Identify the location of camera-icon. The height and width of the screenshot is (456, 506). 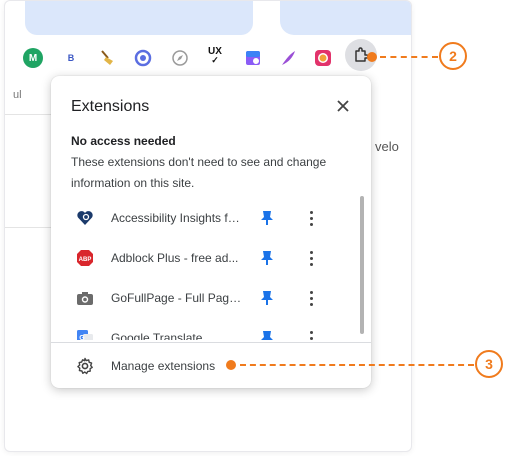
(85, 298).